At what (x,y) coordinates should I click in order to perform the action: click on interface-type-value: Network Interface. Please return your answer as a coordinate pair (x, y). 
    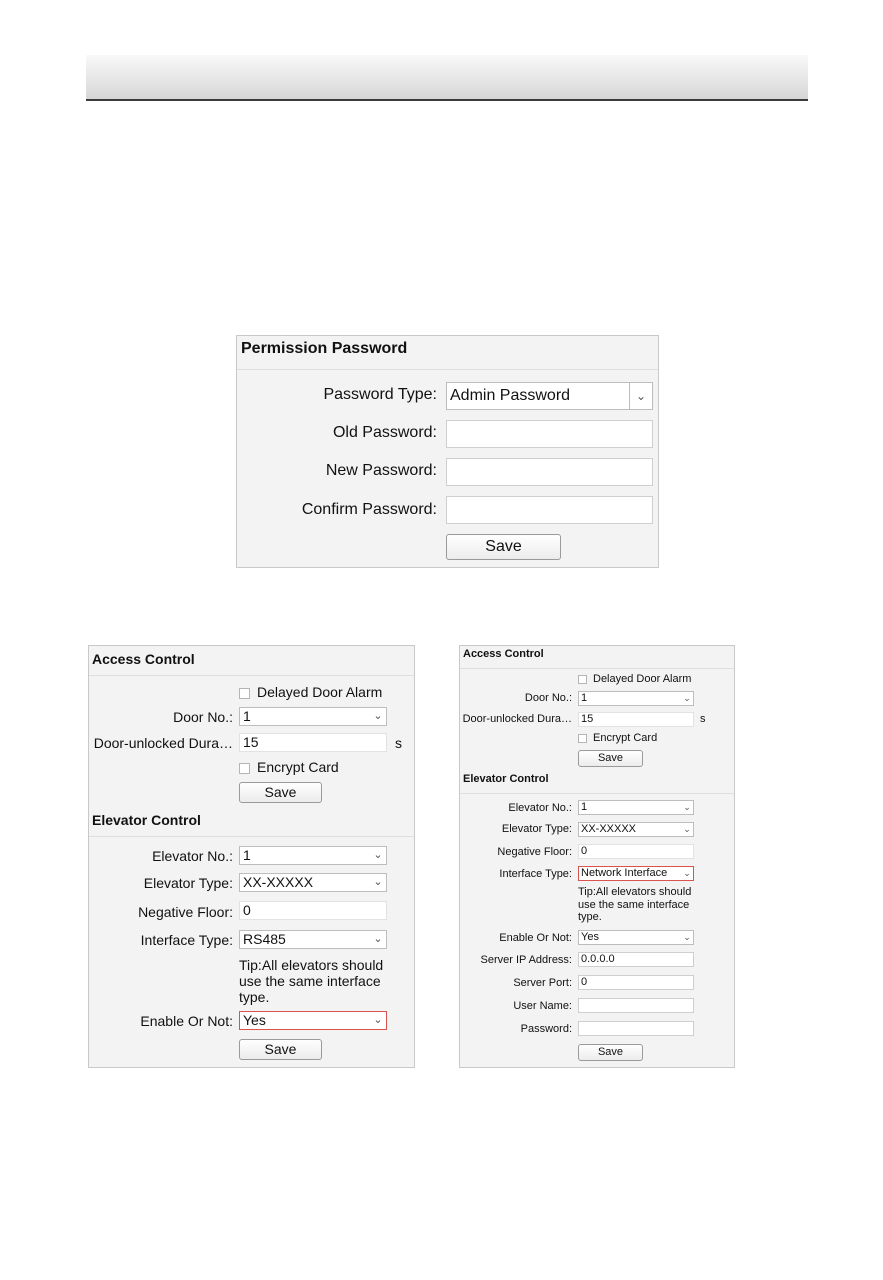
    Looking at the image, I should click on (624, 873).